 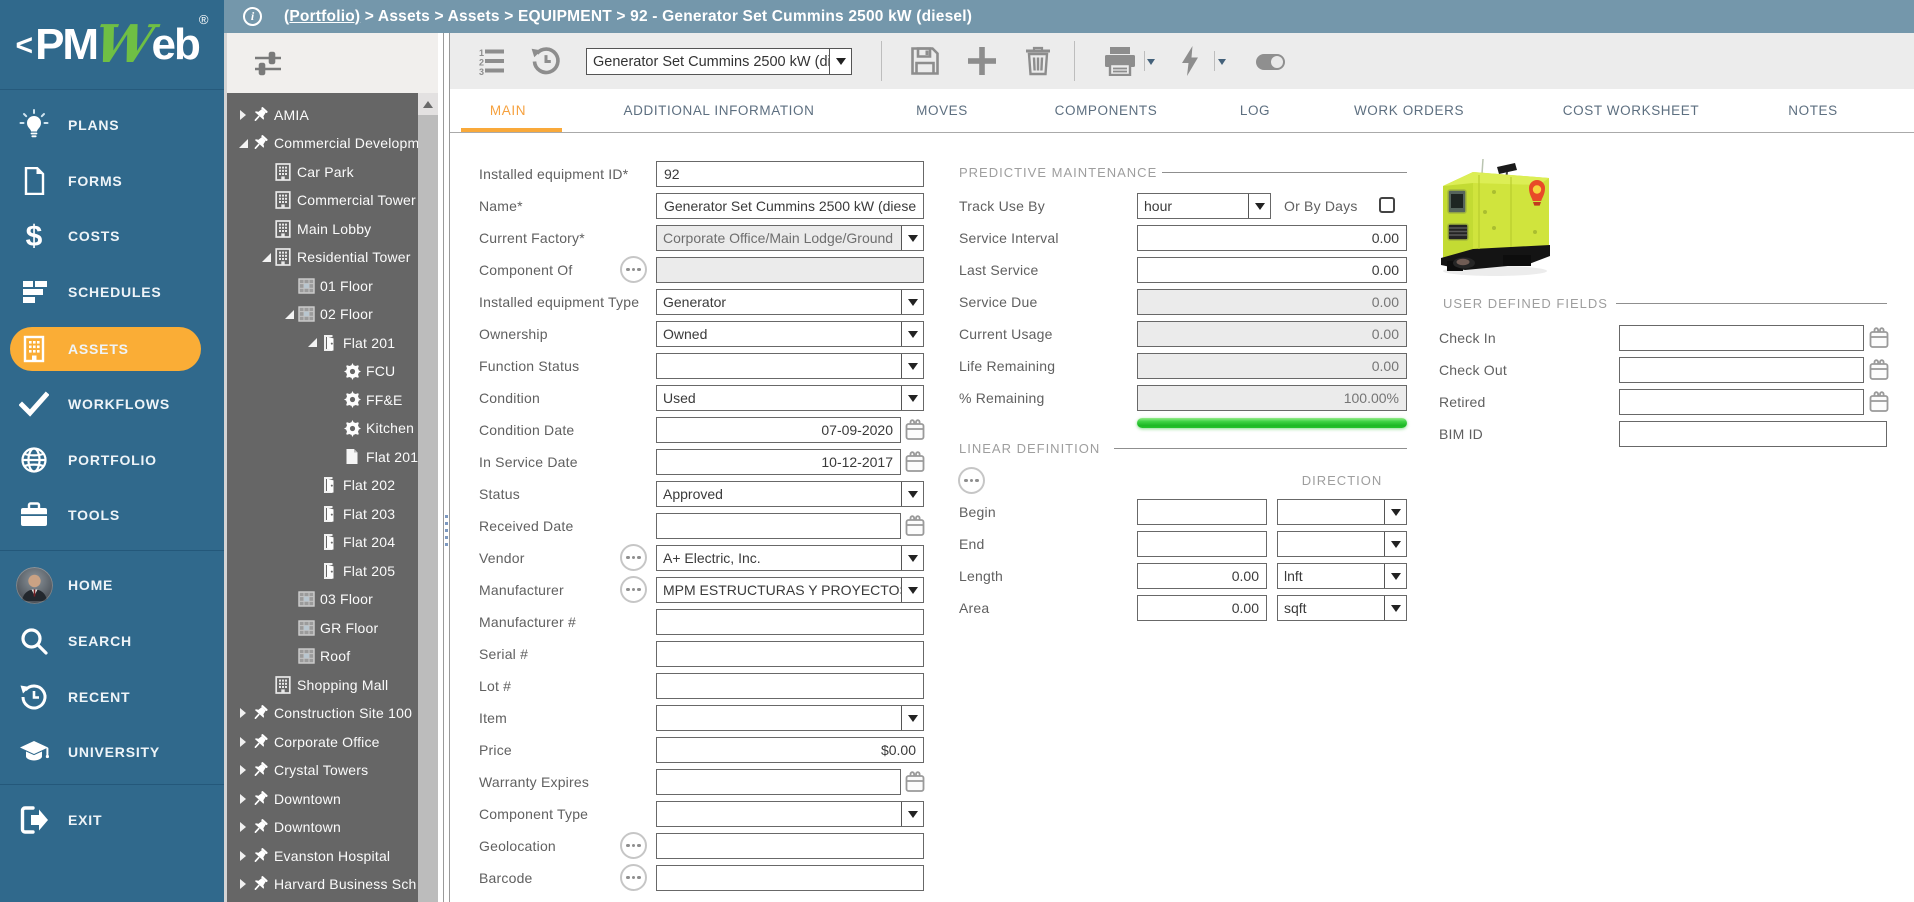 I want to click on field-component-of-lookup-button, so click(x=633, y=269).